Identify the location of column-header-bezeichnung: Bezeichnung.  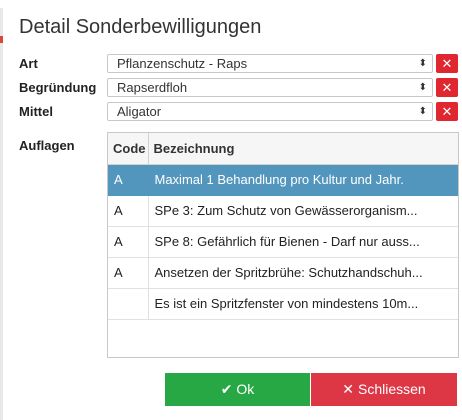
(303, 149).